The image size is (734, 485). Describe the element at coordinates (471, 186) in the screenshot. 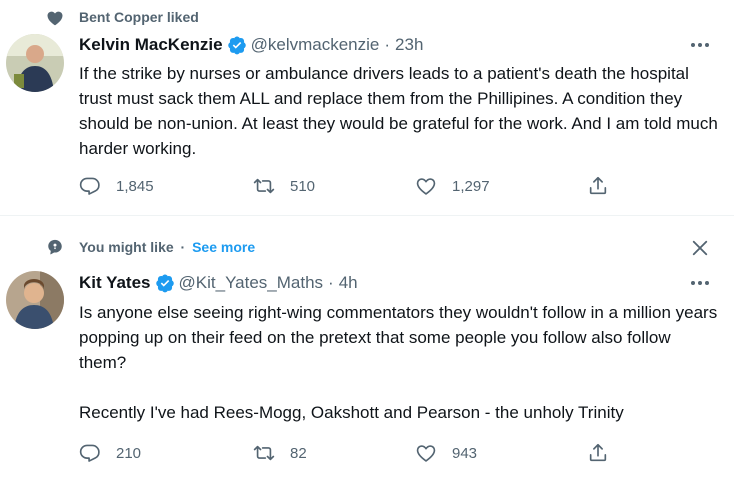

I see `like-count: 1,297` at that location.